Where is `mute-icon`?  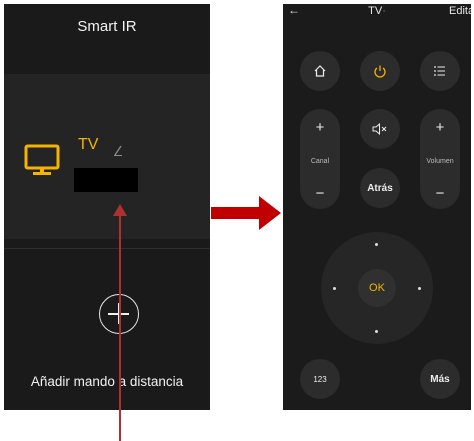
mute-icon is located at coordinates (379, 129).